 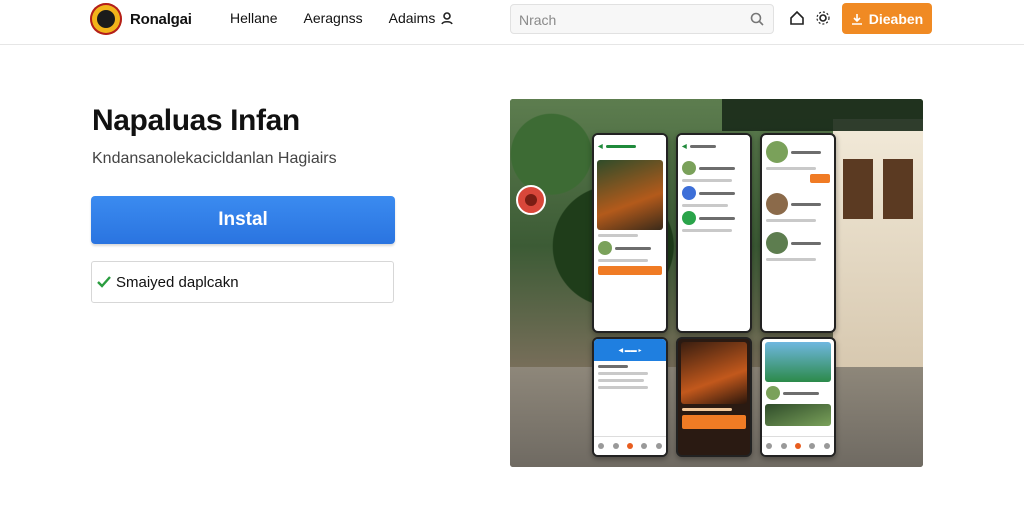 I want to click on app-screenshot-1: ◀, so click(x=630, y=233).